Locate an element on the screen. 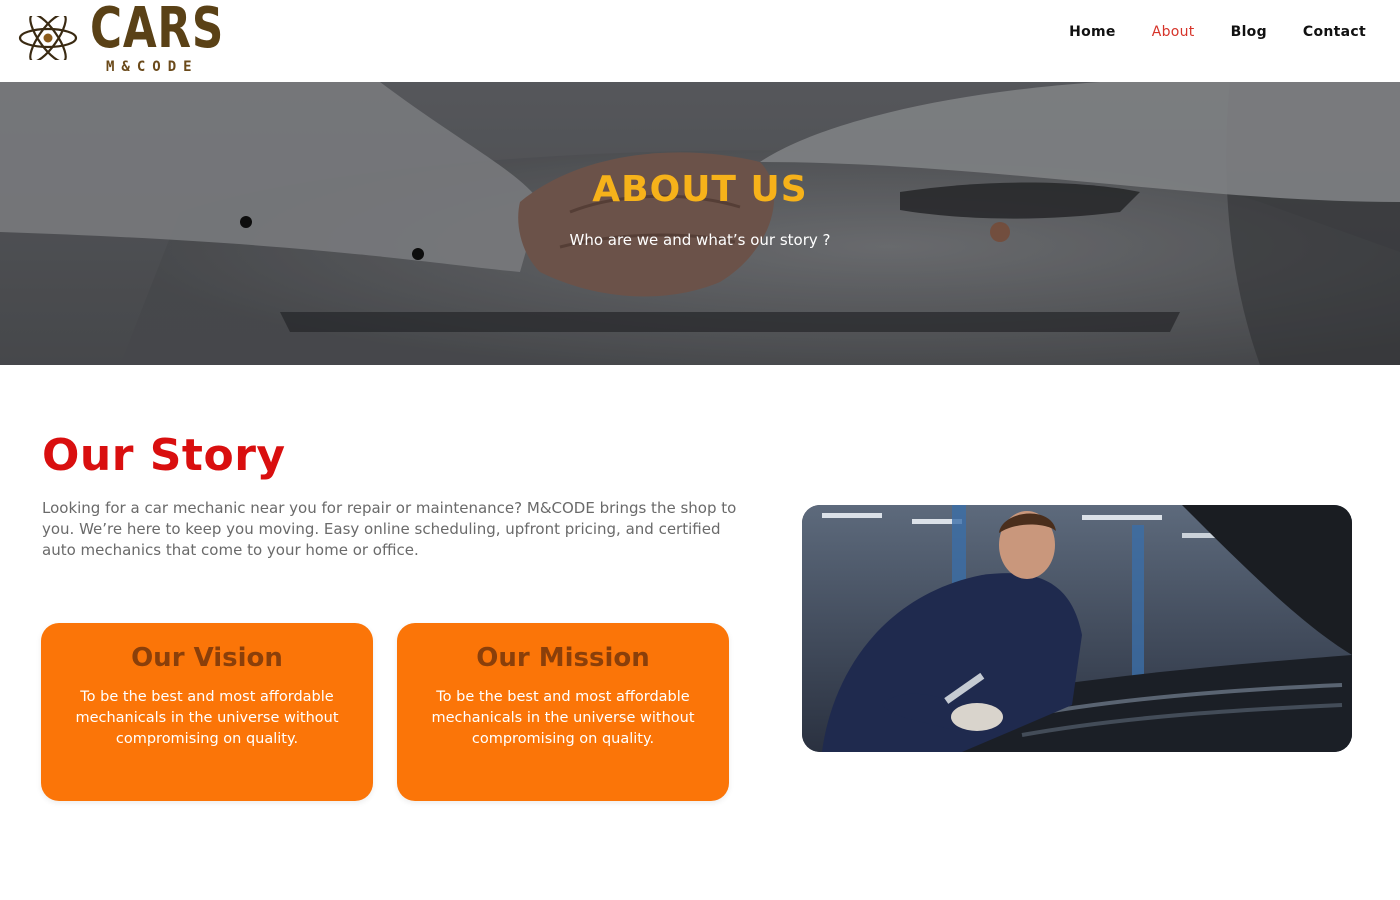 This screenshot has width=1400, height=900. brand-logo: CARS M&CODE is located at coordinates (136, 39).